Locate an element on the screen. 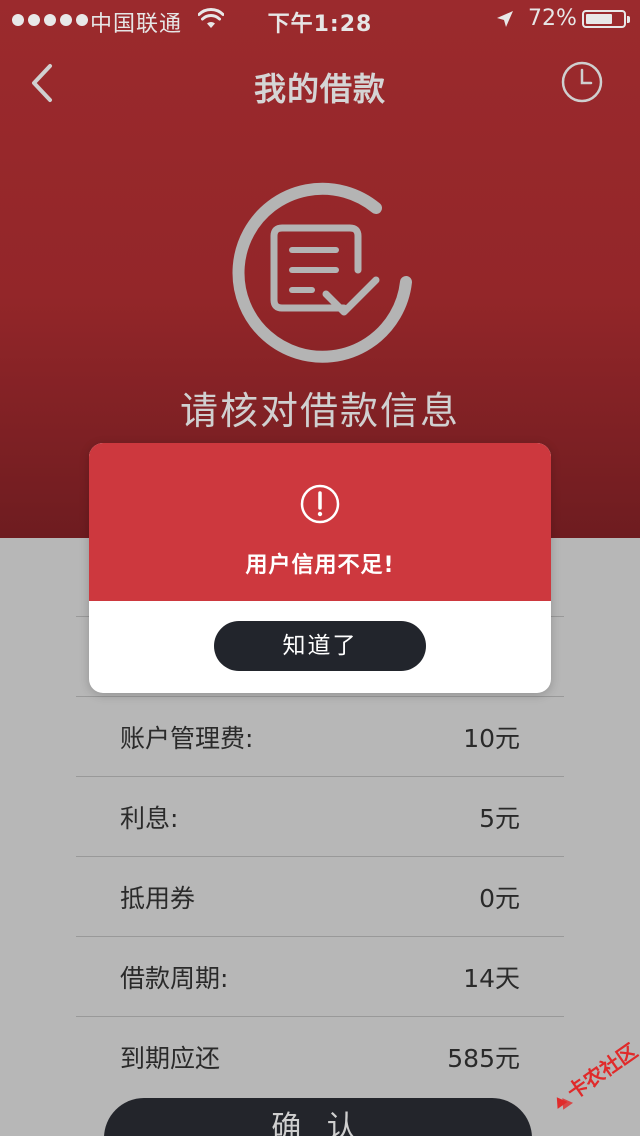 This screenshot has height=1136, width=640. watermark-text: 卡农社区 is located at coordinates (601, 1073).